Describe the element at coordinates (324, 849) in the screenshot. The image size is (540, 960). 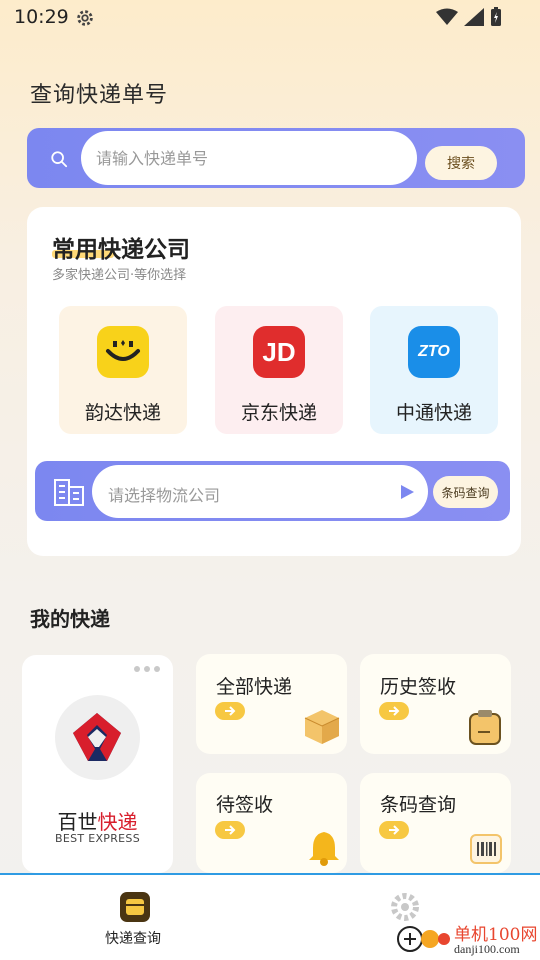
I see `bell-icon` at that location.